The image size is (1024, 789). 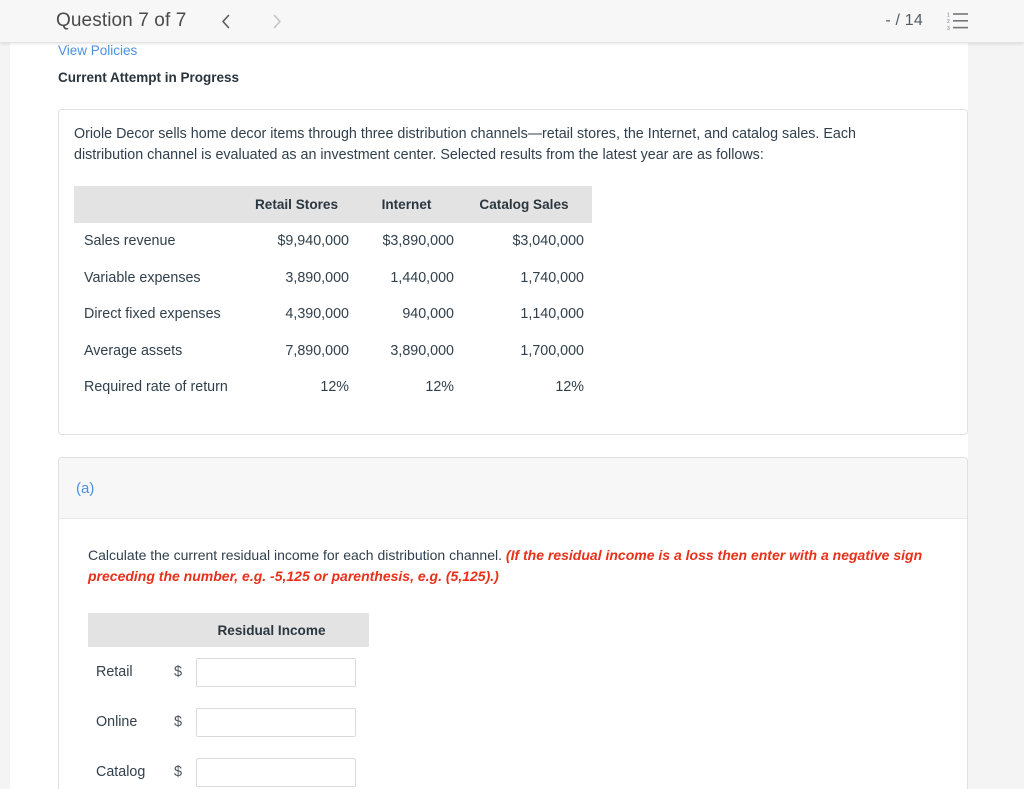 I want to click on residual-income-input-online, so click(x=275, y=722).